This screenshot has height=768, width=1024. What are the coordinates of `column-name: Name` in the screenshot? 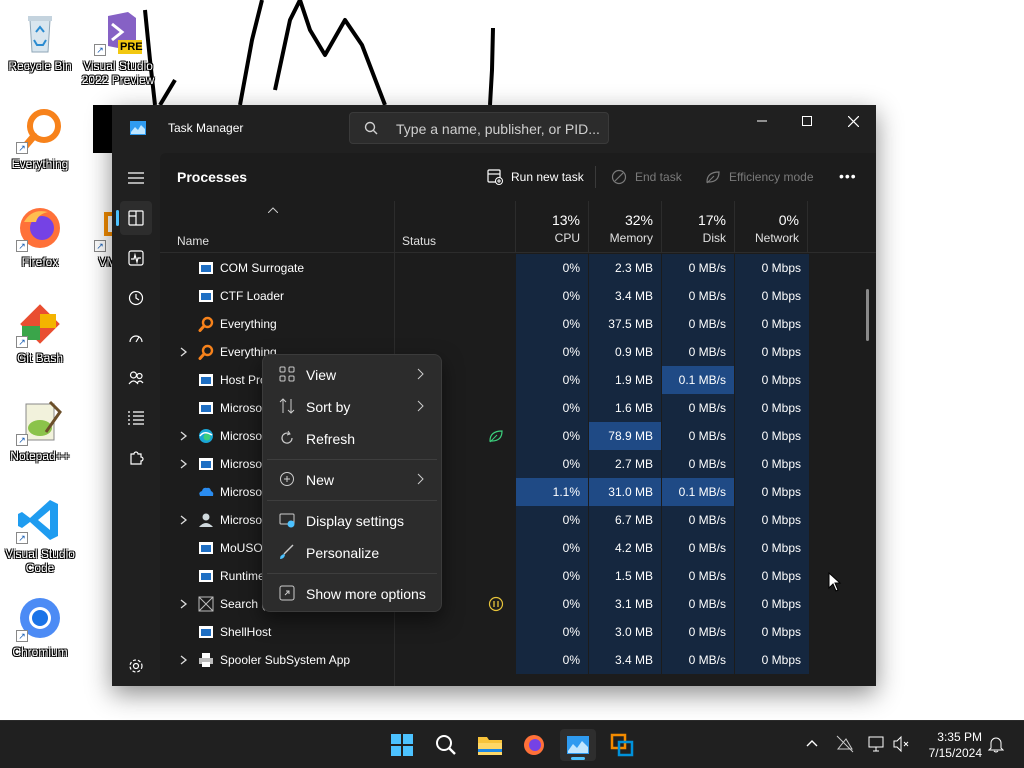 It's located at (193, 241).